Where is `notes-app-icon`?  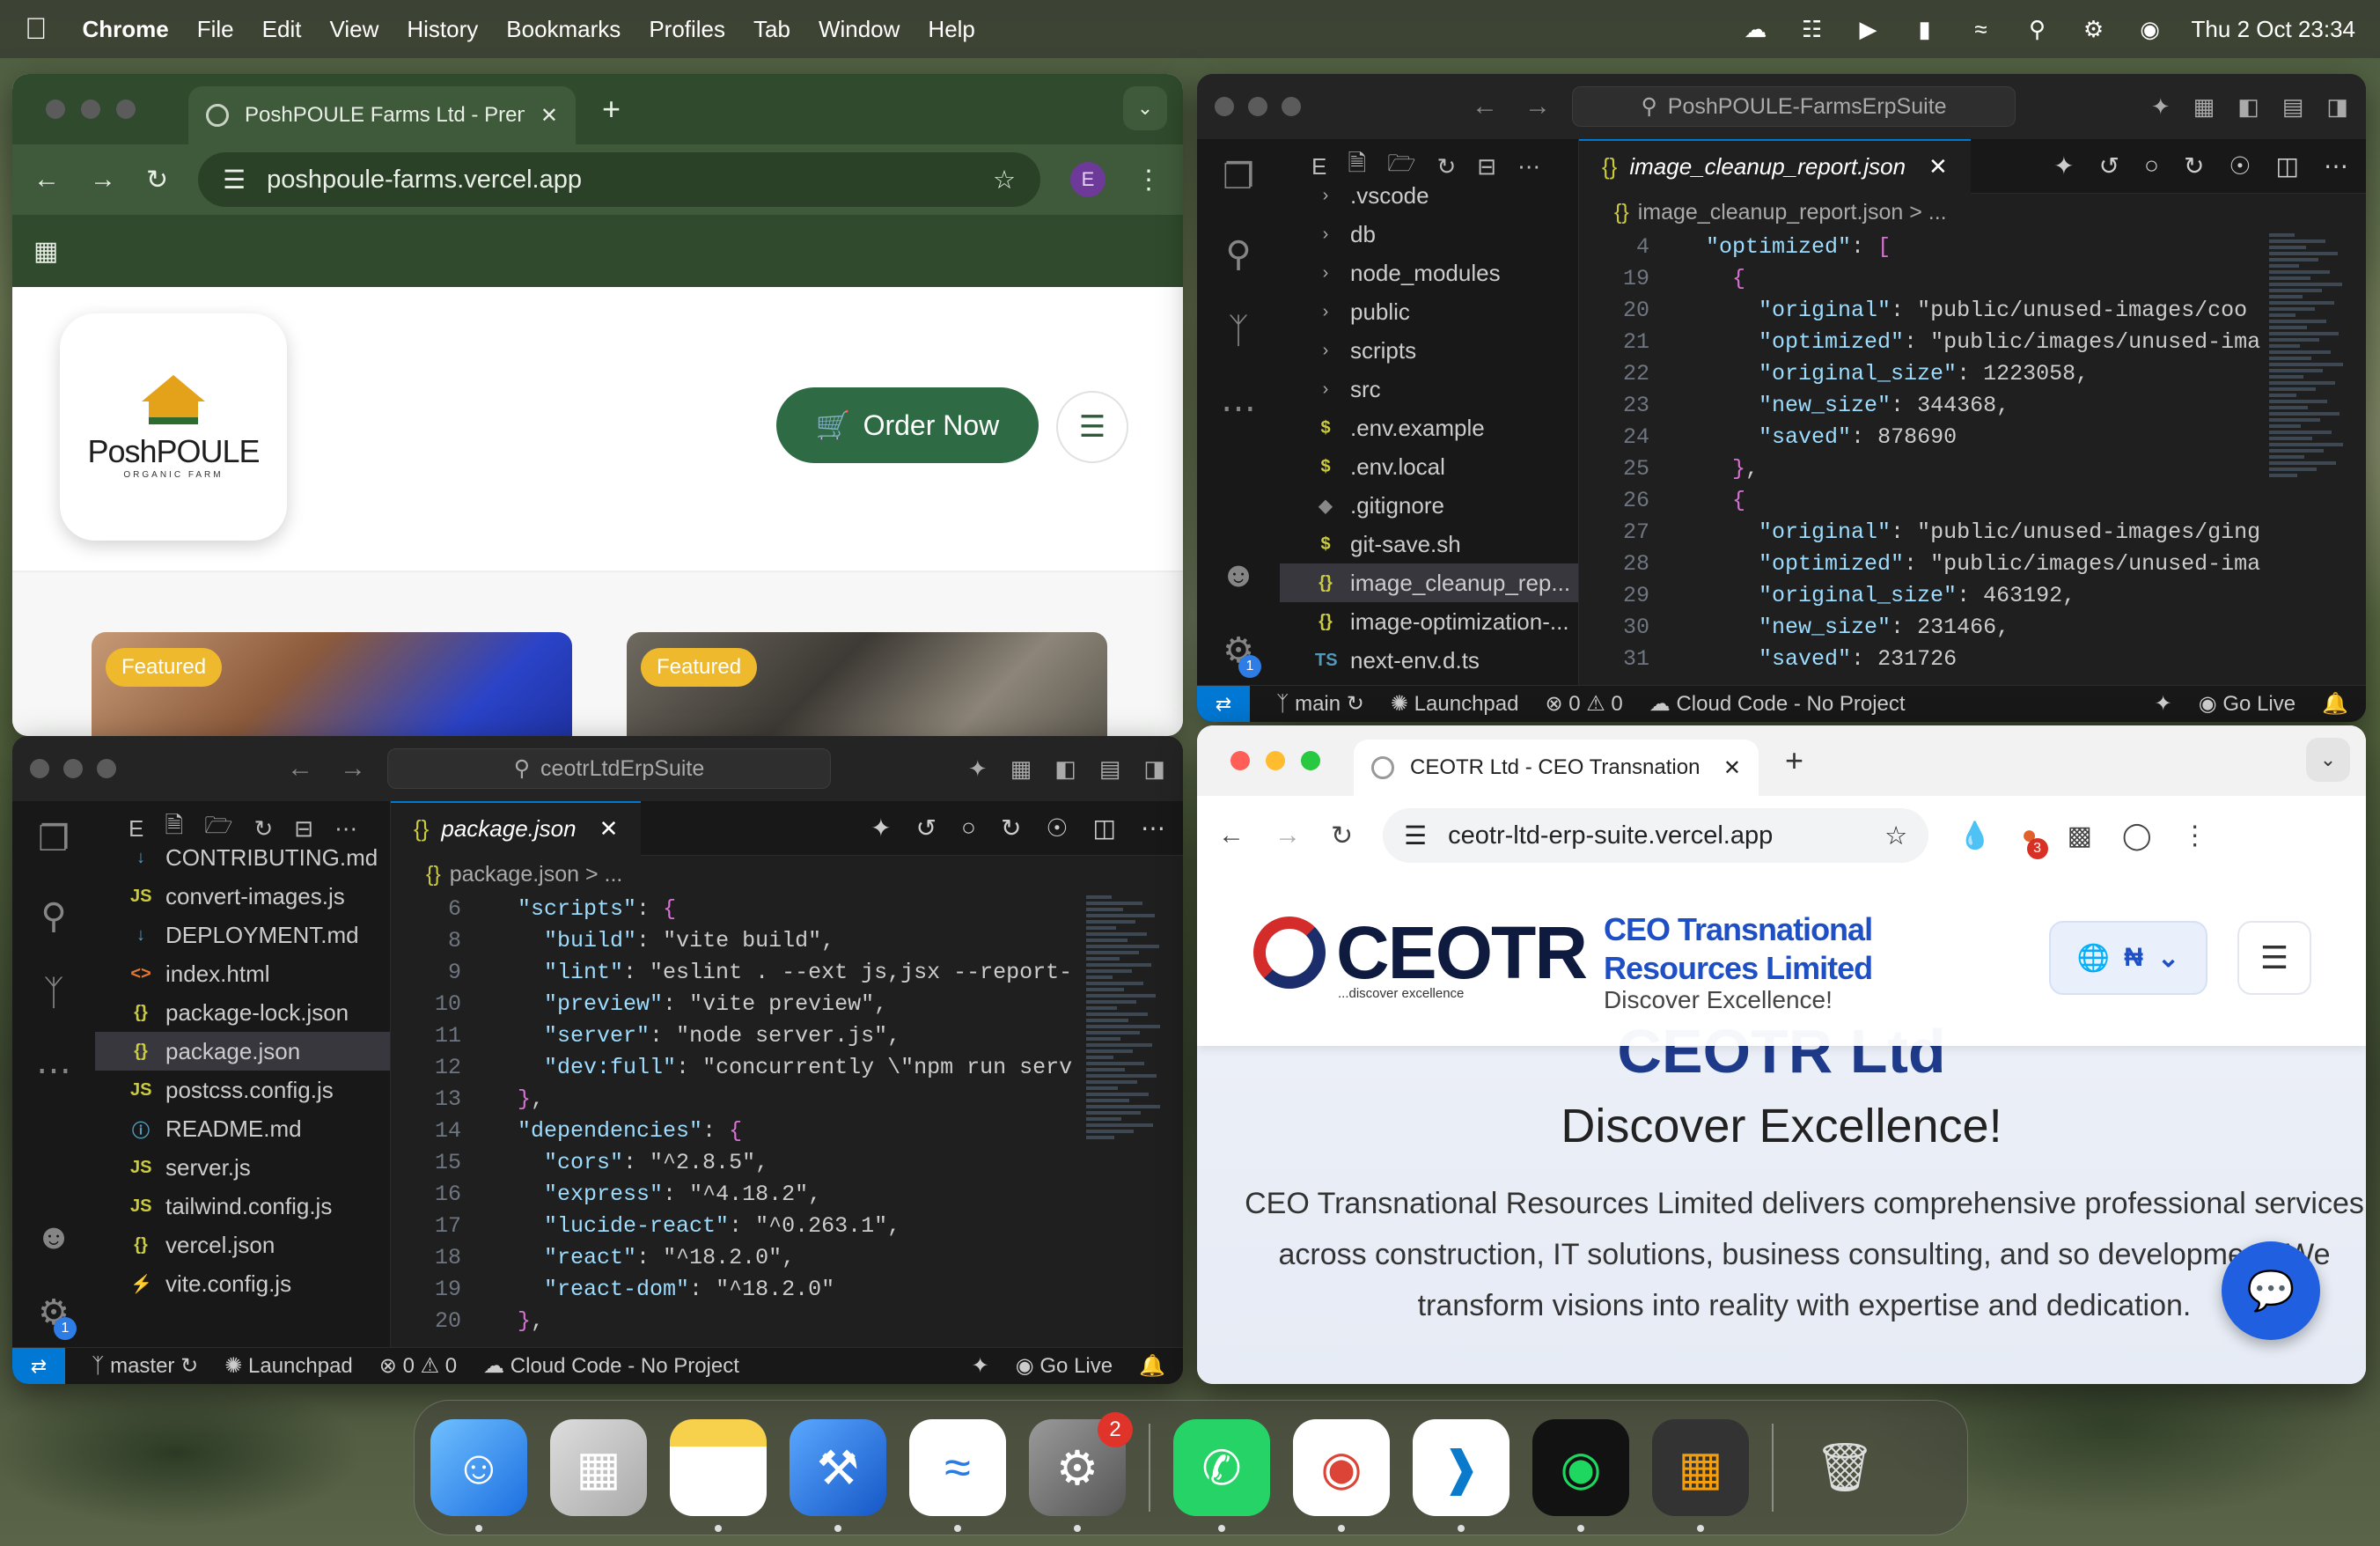
notes-app-icon is located at coordinates (718, 1475).